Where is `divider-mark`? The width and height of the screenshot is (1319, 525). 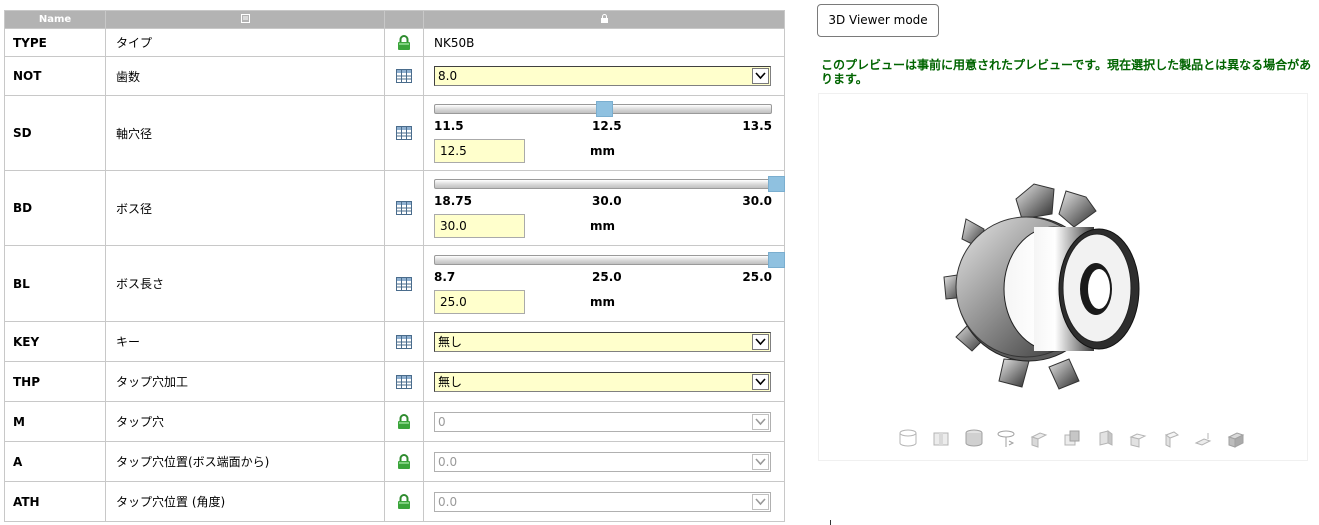 divider-mark is located at coordinates (830, 522).